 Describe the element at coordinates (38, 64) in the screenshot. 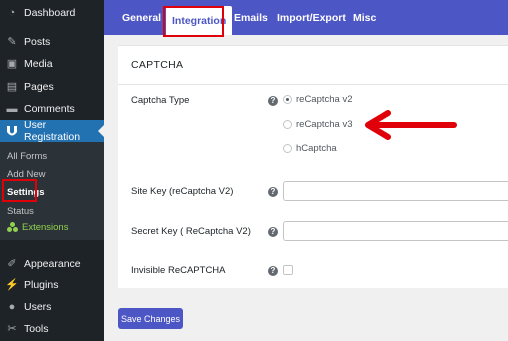

I see `sidebar-item-label: Media` at that location.